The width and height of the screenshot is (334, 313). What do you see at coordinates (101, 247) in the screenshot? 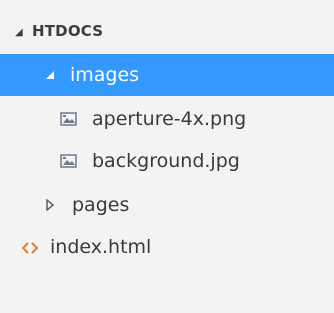
I see `tree-item-label: index.html` at bounding box center [101, 247].